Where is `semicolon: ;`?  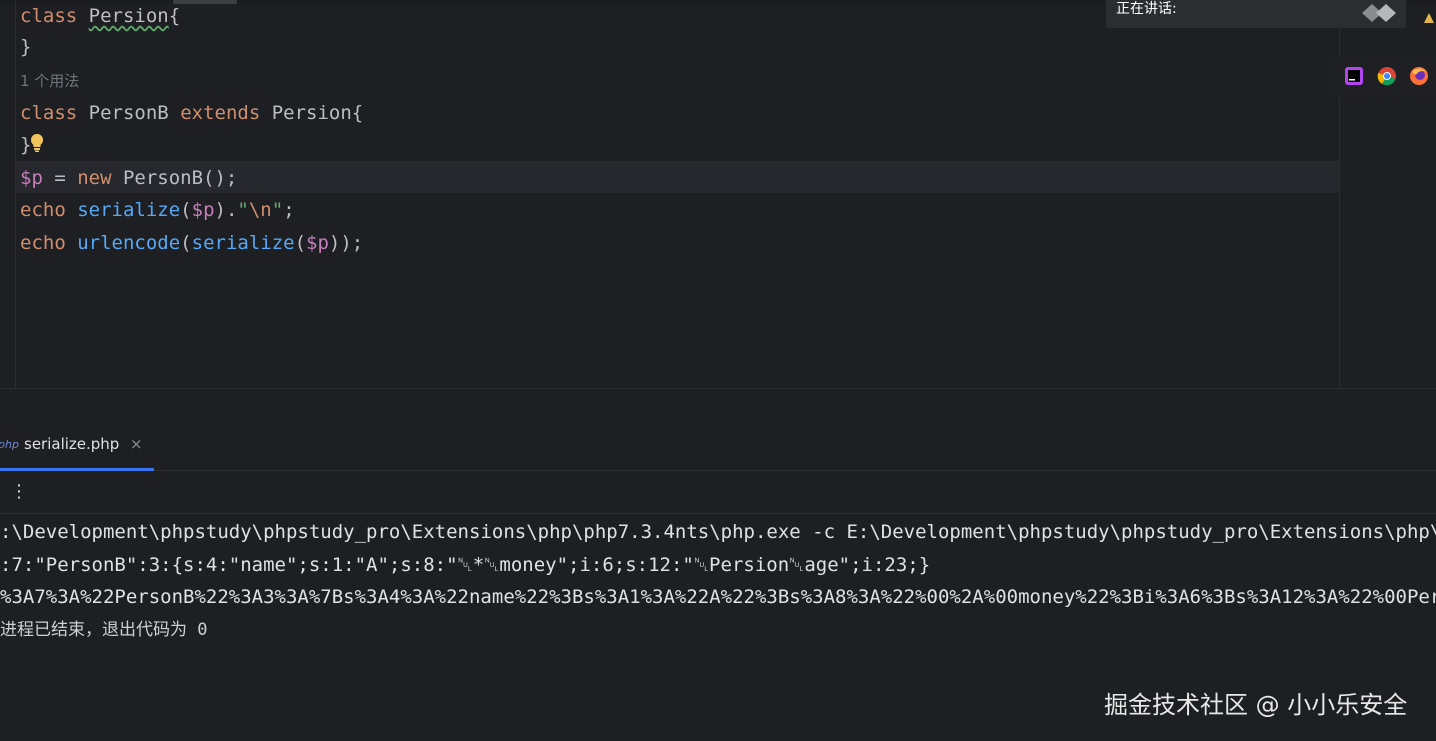
semicolon: ; is located at coordinates (289, 210).